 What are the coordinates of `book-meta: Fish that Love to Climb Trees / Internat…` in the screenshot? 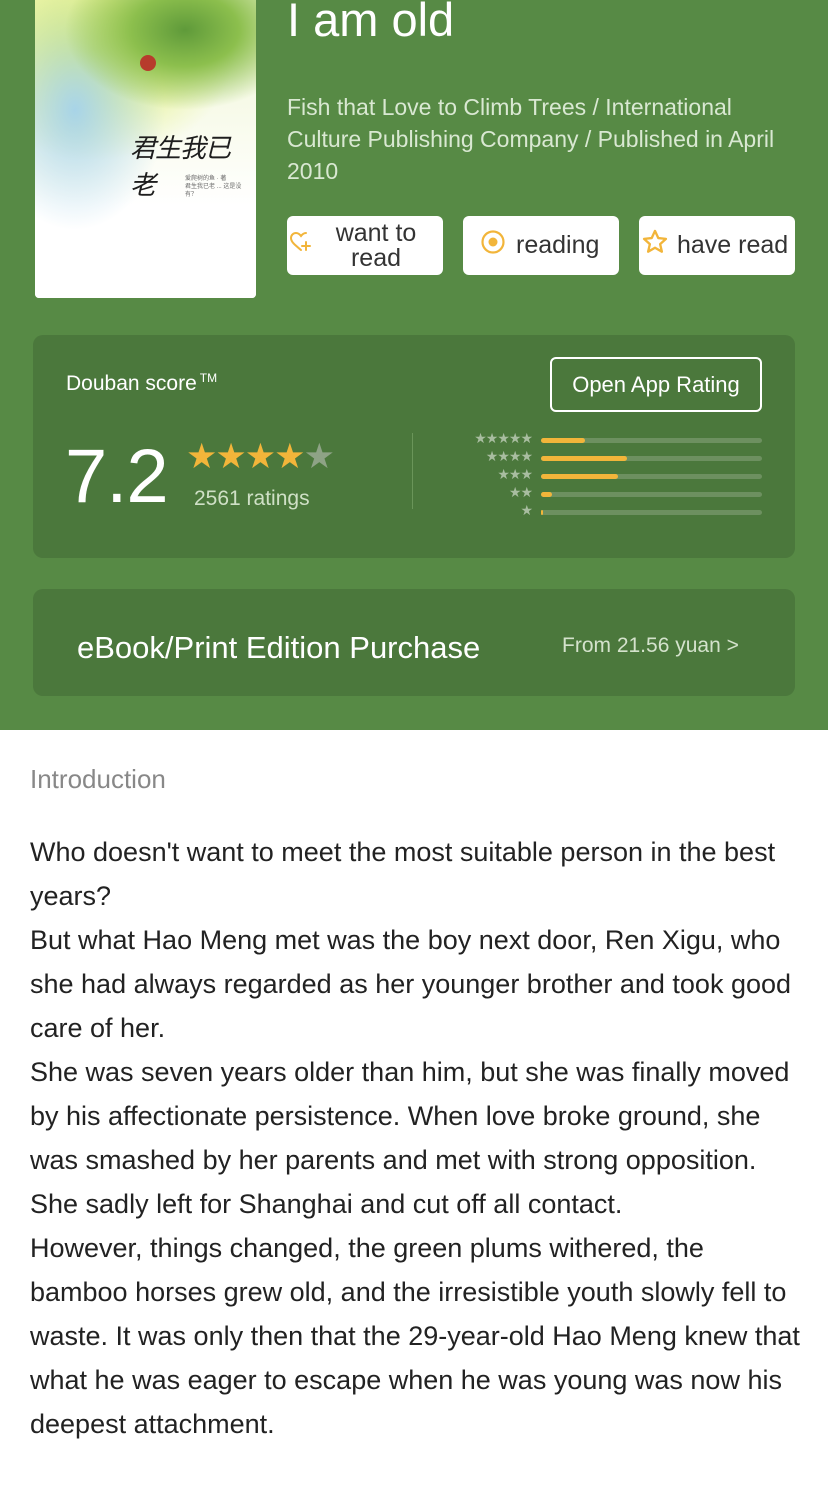 It's located at (531, 139).